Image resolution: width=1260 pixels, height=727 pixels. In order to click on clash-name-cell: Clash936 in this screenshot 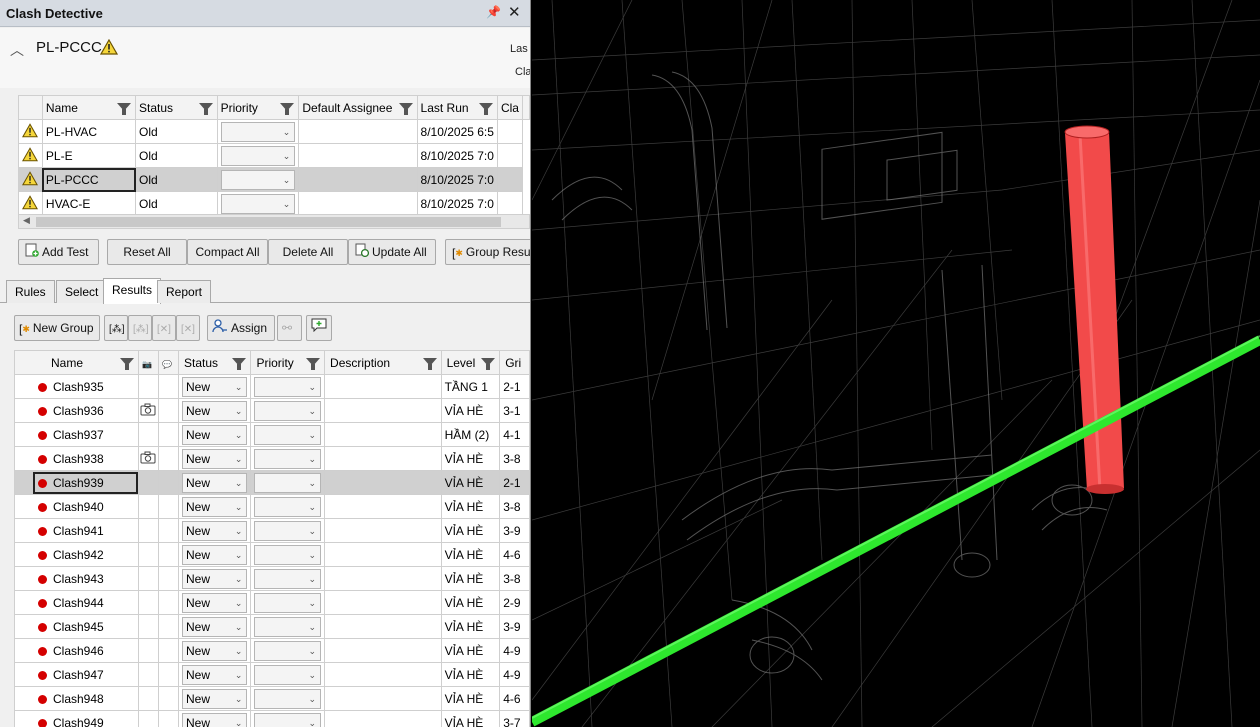, I will do `click(76, 410)`.